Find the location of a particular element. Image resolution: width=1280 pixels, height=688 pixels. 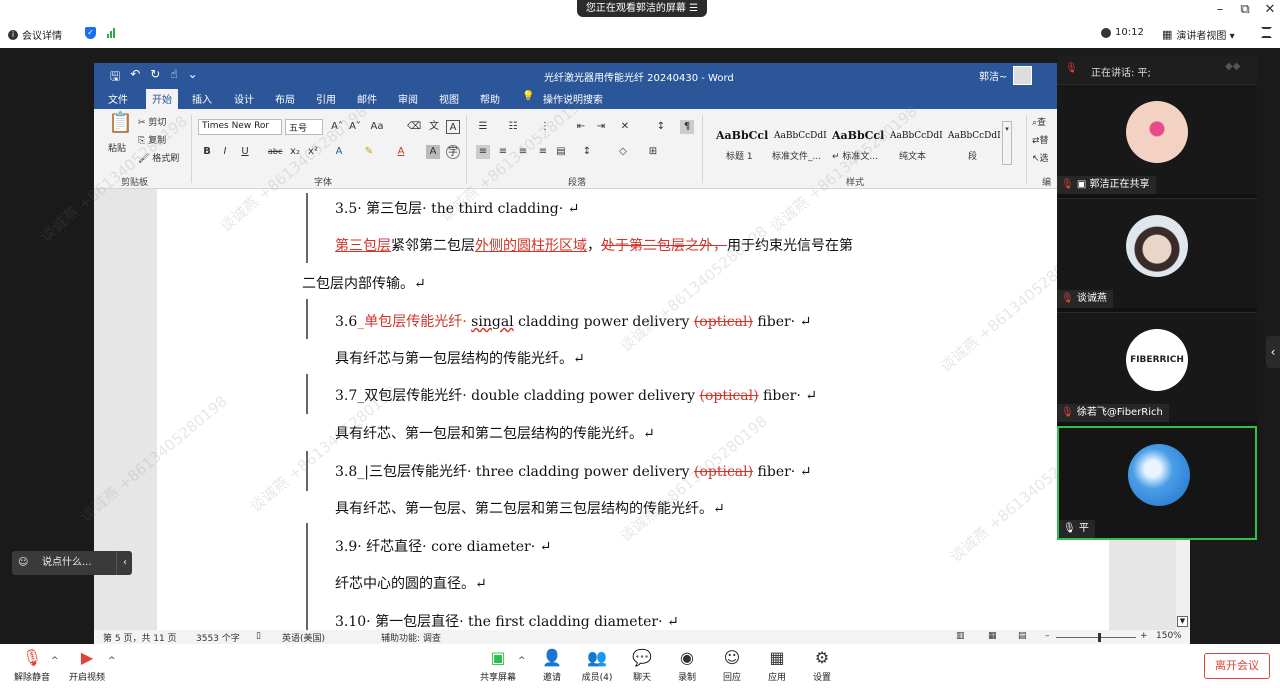

bold-icon: B is located at coordinates (207, 152).